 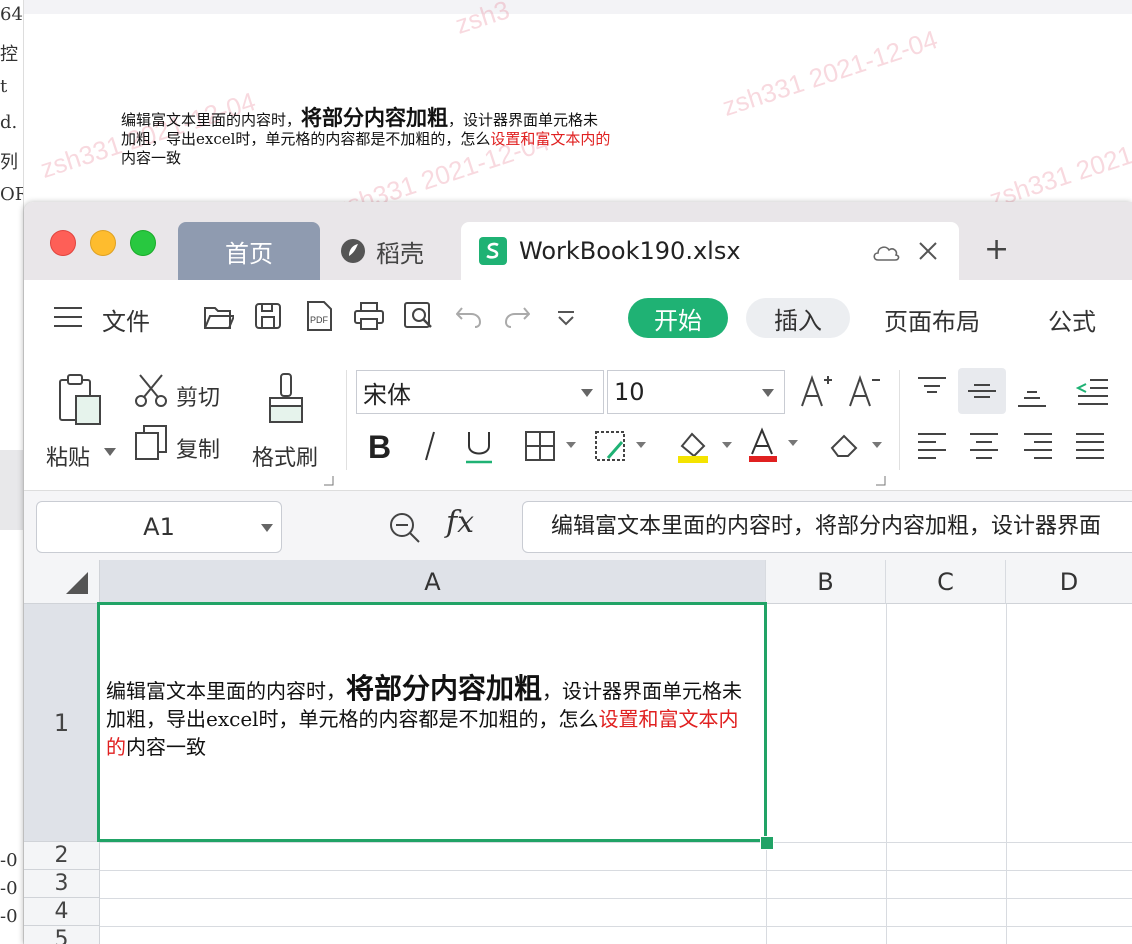 I want to click on tab-home-label: 首页, so click(x=249, y=253).